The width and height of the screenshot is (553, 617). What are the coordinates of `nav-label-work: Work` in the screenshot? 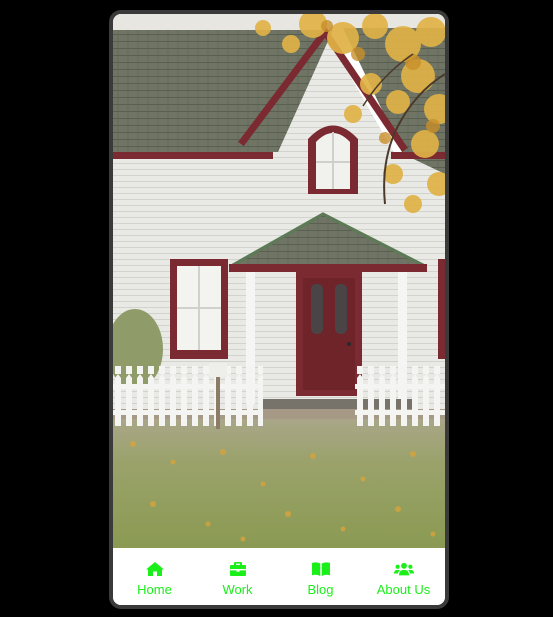 It's located at (237, 589).